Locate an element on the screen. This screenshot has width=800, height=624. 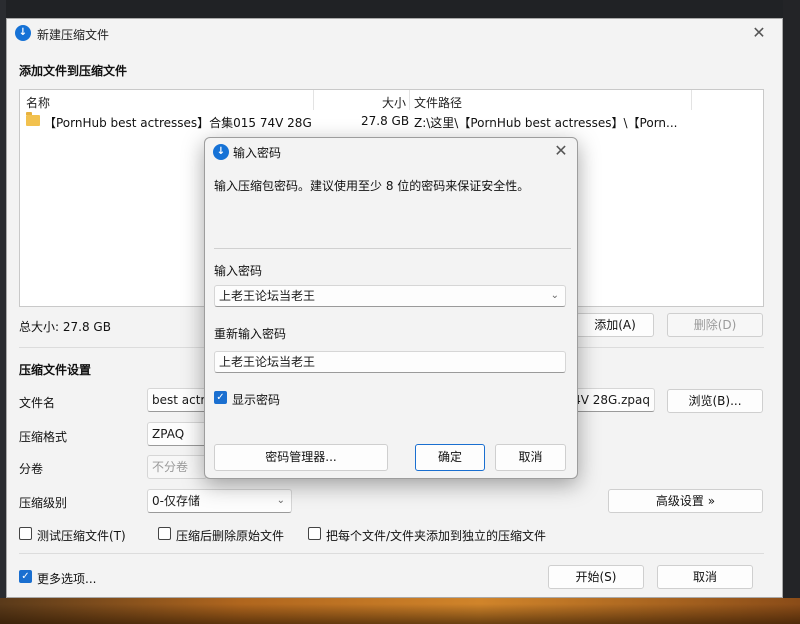
volume-select: 不分卷 is located at coordinates (177, 467).